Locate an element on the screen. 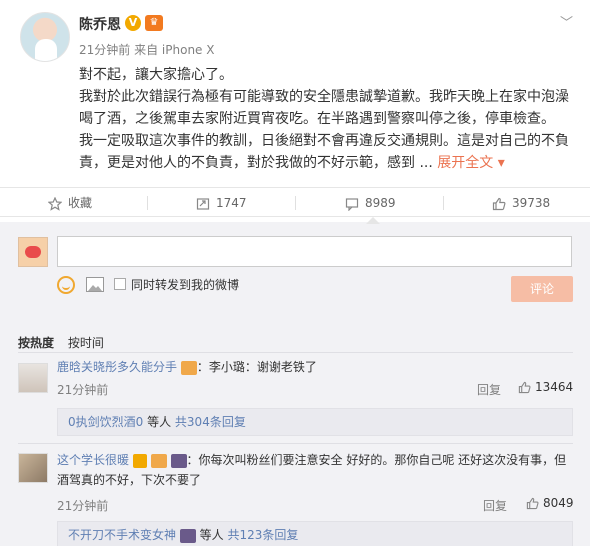  forward-label: 同时转发到我的微博 is located at coordinates (185, 285).